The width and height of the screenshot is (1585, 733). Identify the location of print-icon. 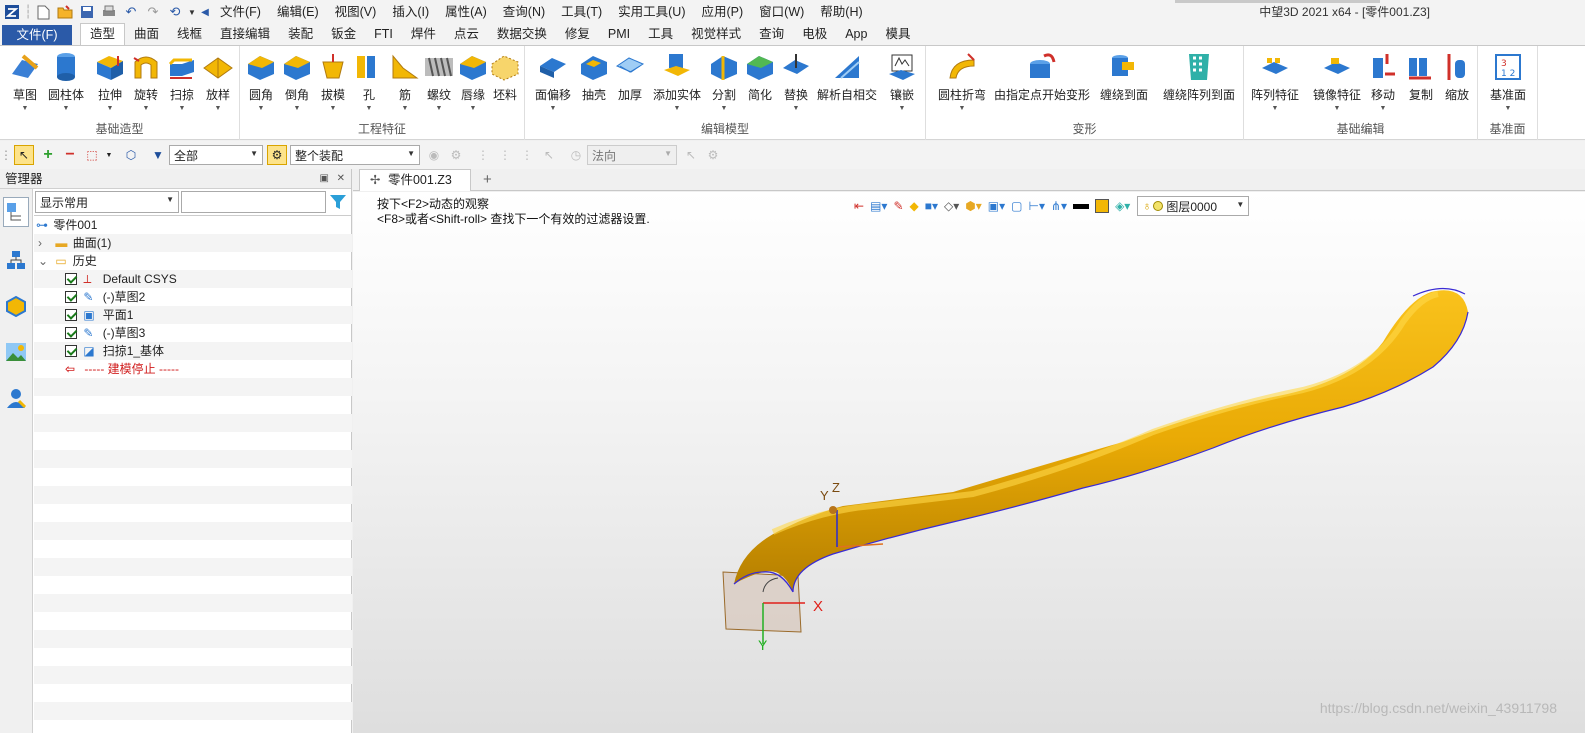
(109, 12).